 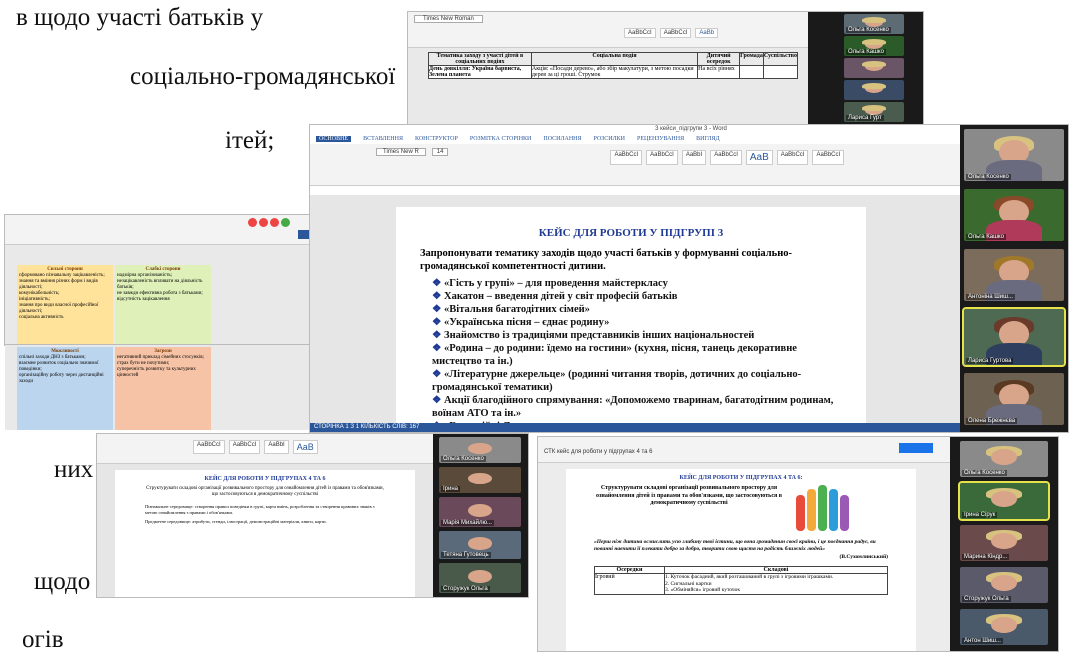 I want to click on participant-name: Лариса Гуртова, so click(x=990, y=361).